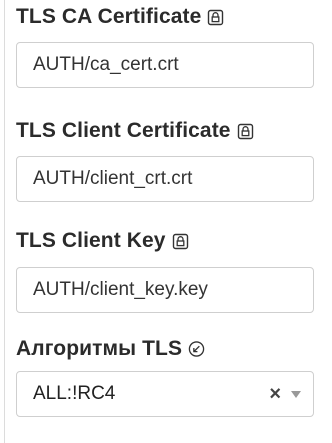  Describe the element at coordinates (106, 64) in the screenshot. I see `ca-cert-value: AUTH/ca_cert.crt` at that location.